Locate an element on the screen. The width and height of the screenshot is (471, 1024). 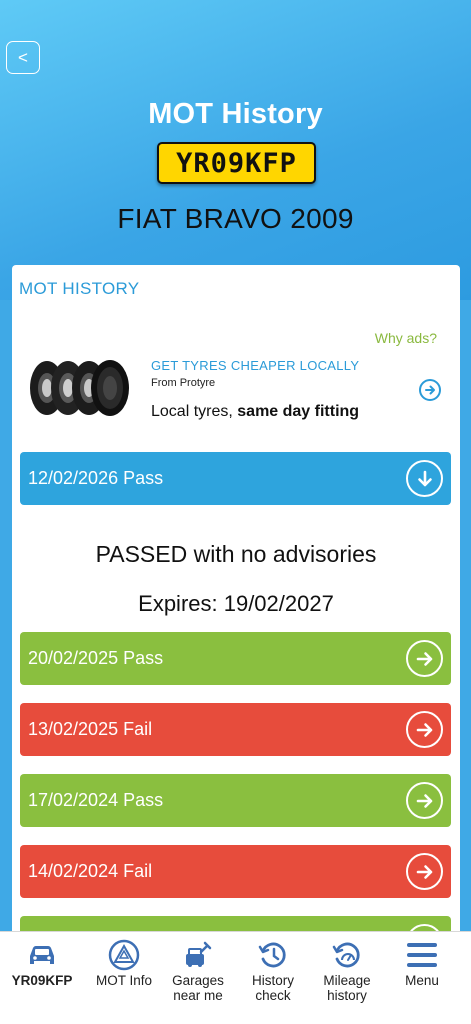
ad-body-prefix: Local tyres, is located at coordinates (194, 411).